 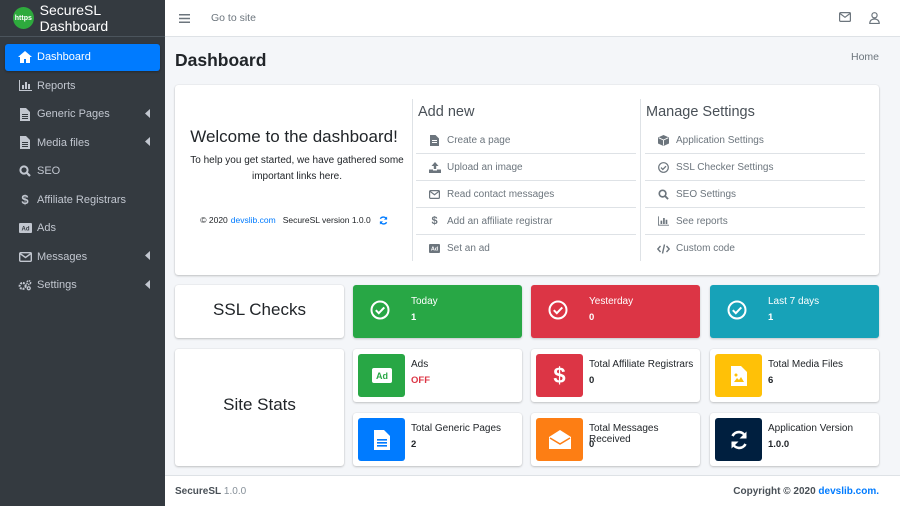 What do you see at coordinates (811, 428) in the screenshot?
I see `stat-label: Application Version` at bounding box center [811, 428].